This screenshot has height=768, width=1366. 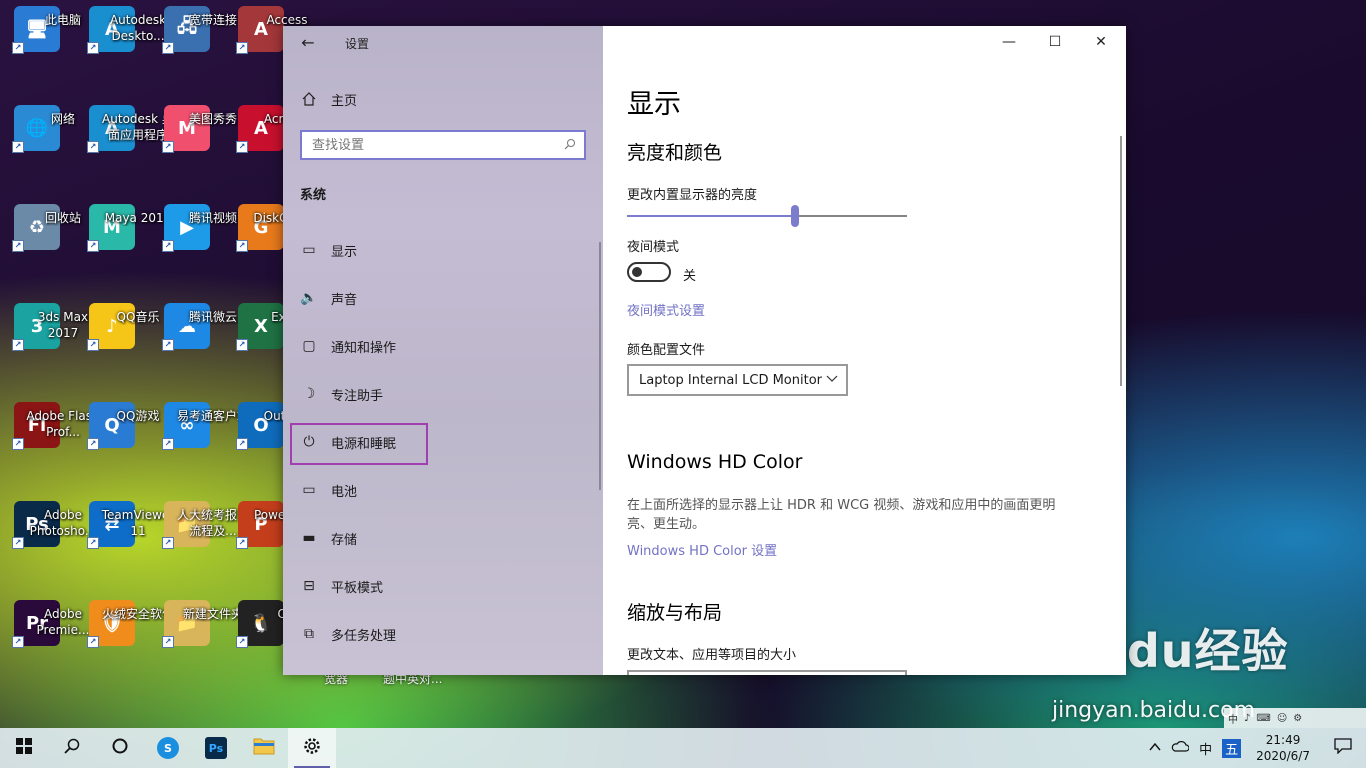 I want to click on taskbar-app-sogou: S, so click(x=168, y=748).